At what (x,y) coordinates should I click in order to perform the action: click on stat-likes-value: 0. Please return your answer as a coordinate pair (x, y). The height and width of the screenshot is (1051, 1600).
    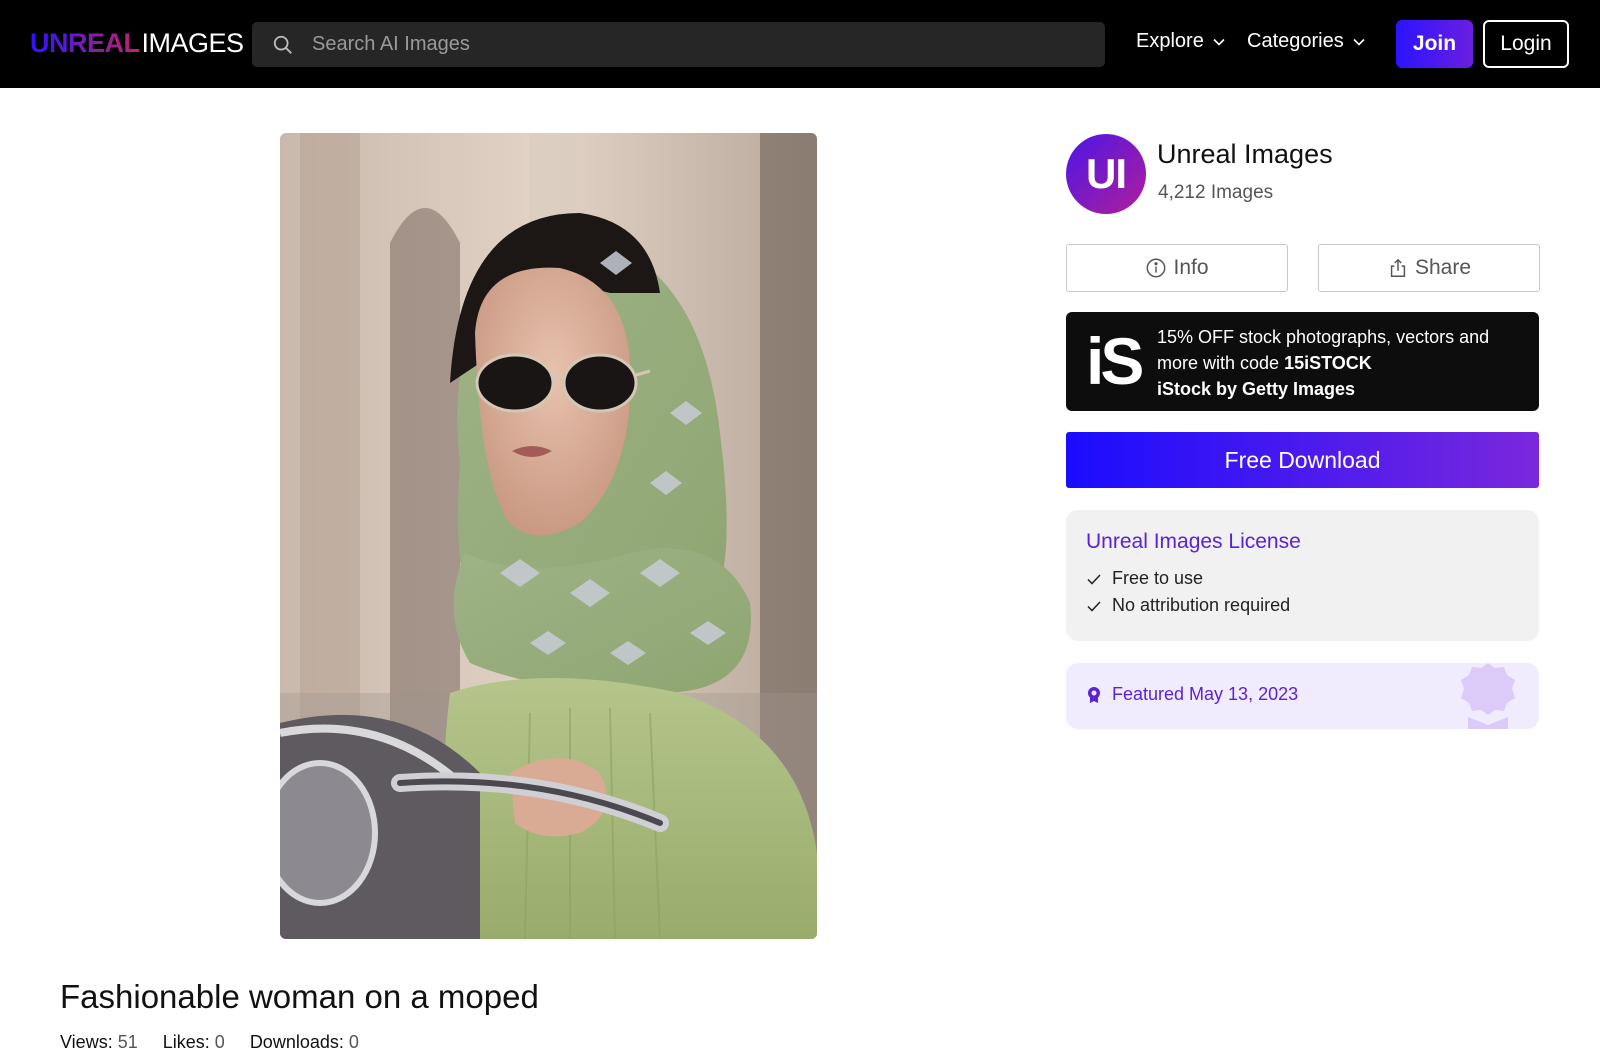
    Looking at the image, I should click on (219, 1041).